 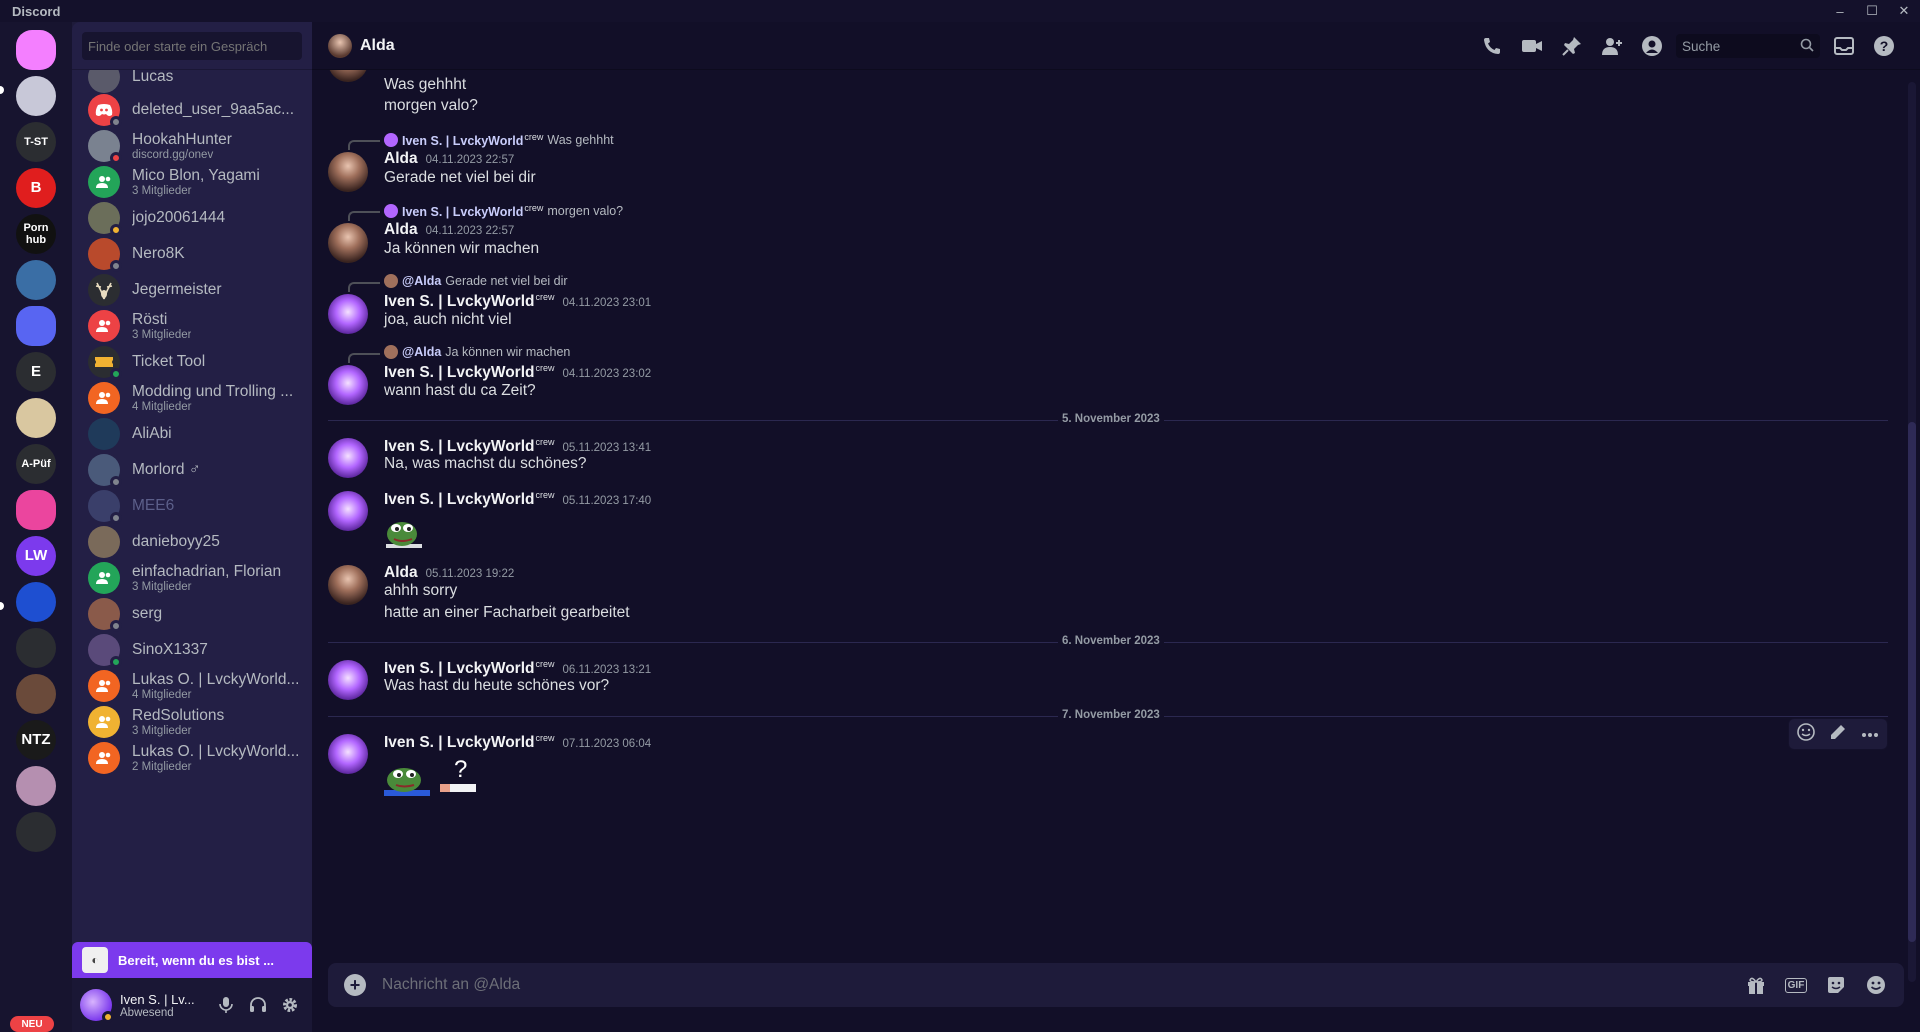 I want to click on reply-preview: Iven S. | LvckyWorldcrew morgen valo?, so click(x=503, y=211).